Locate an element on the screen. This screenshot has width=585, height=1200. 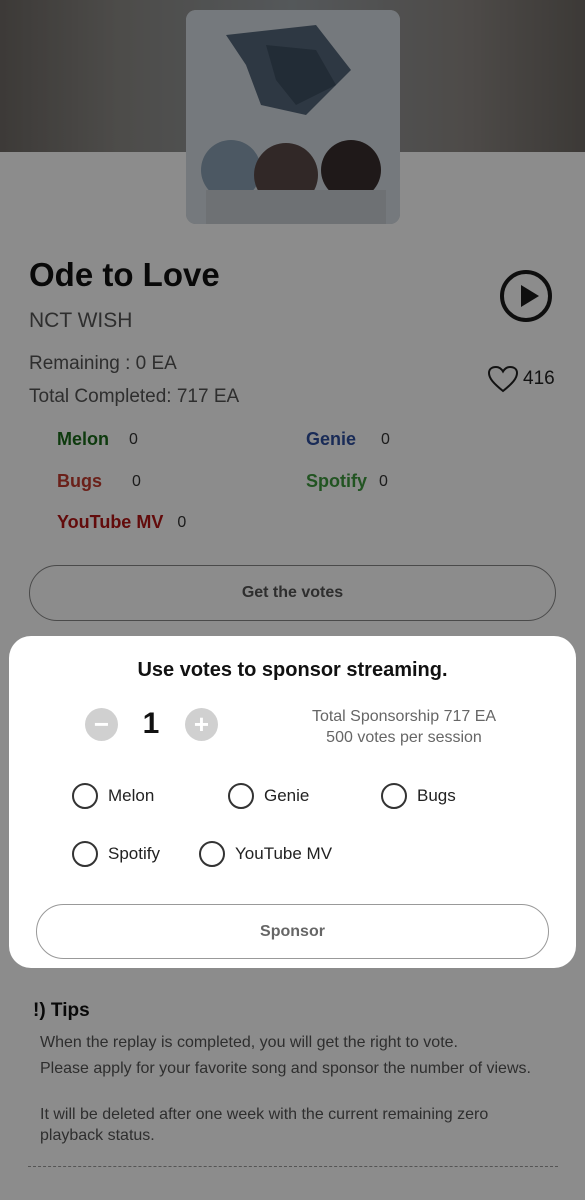
total-sponsorship-text: Total Sponsorship 717 EA is located at coordinates (404, 716).